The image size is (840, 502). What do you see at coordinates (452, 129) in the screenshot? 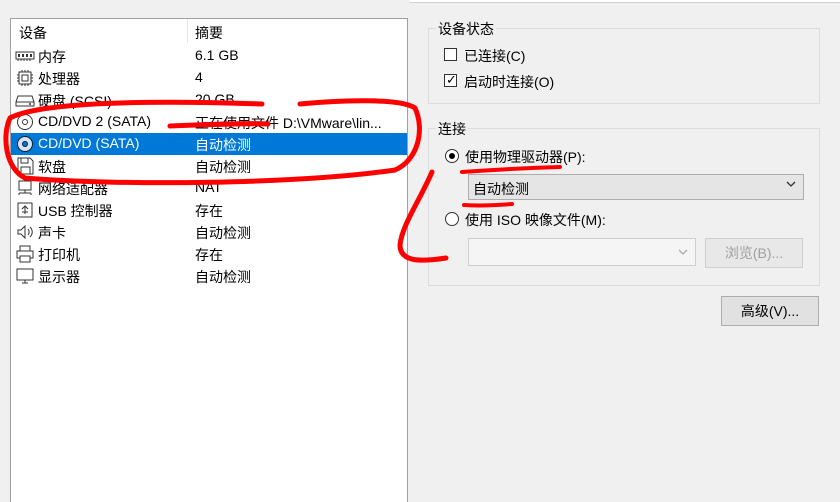
I see `connection-title: 连接` at bounding box center [452, 129].